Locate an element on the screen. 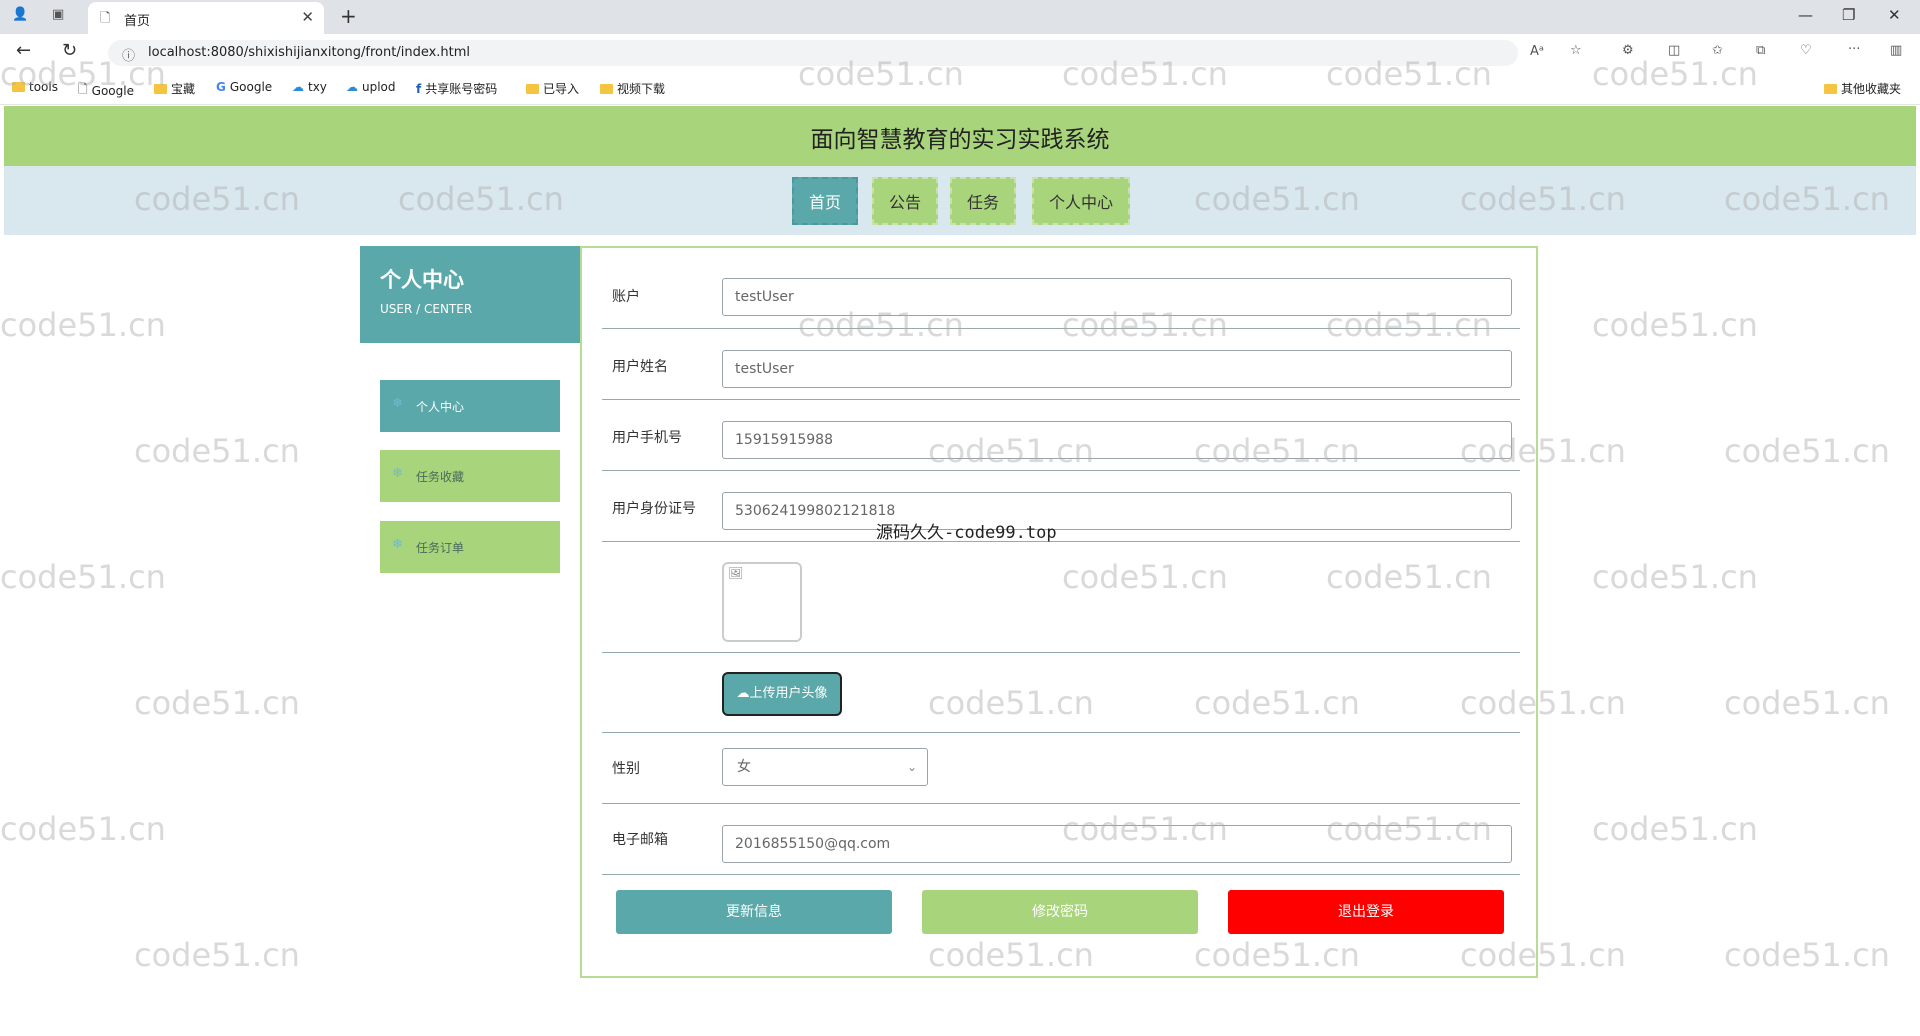 This screenshot has height=1036, width=1920. avatar-image: 🖼 is located at coordinates (762, 602).